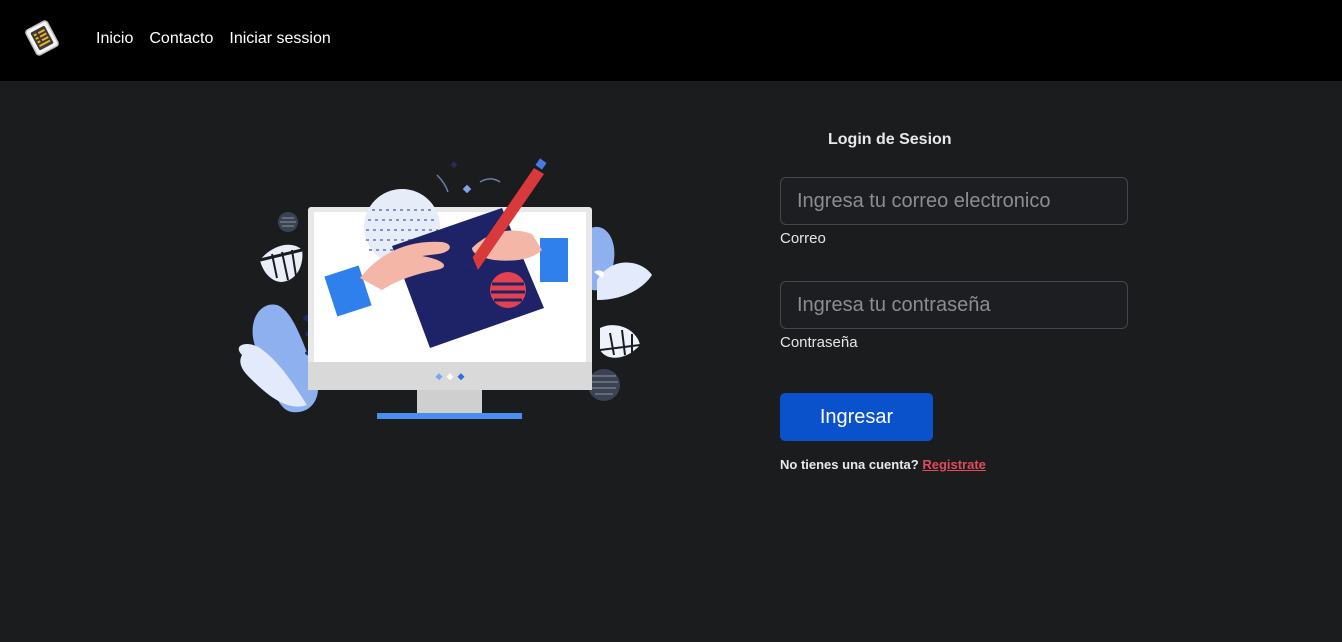 This screenshot has width=1342, height=642. Describe the element at coordinates (803, 238) in the screenshot. I see `email-label: Correo` at that location.